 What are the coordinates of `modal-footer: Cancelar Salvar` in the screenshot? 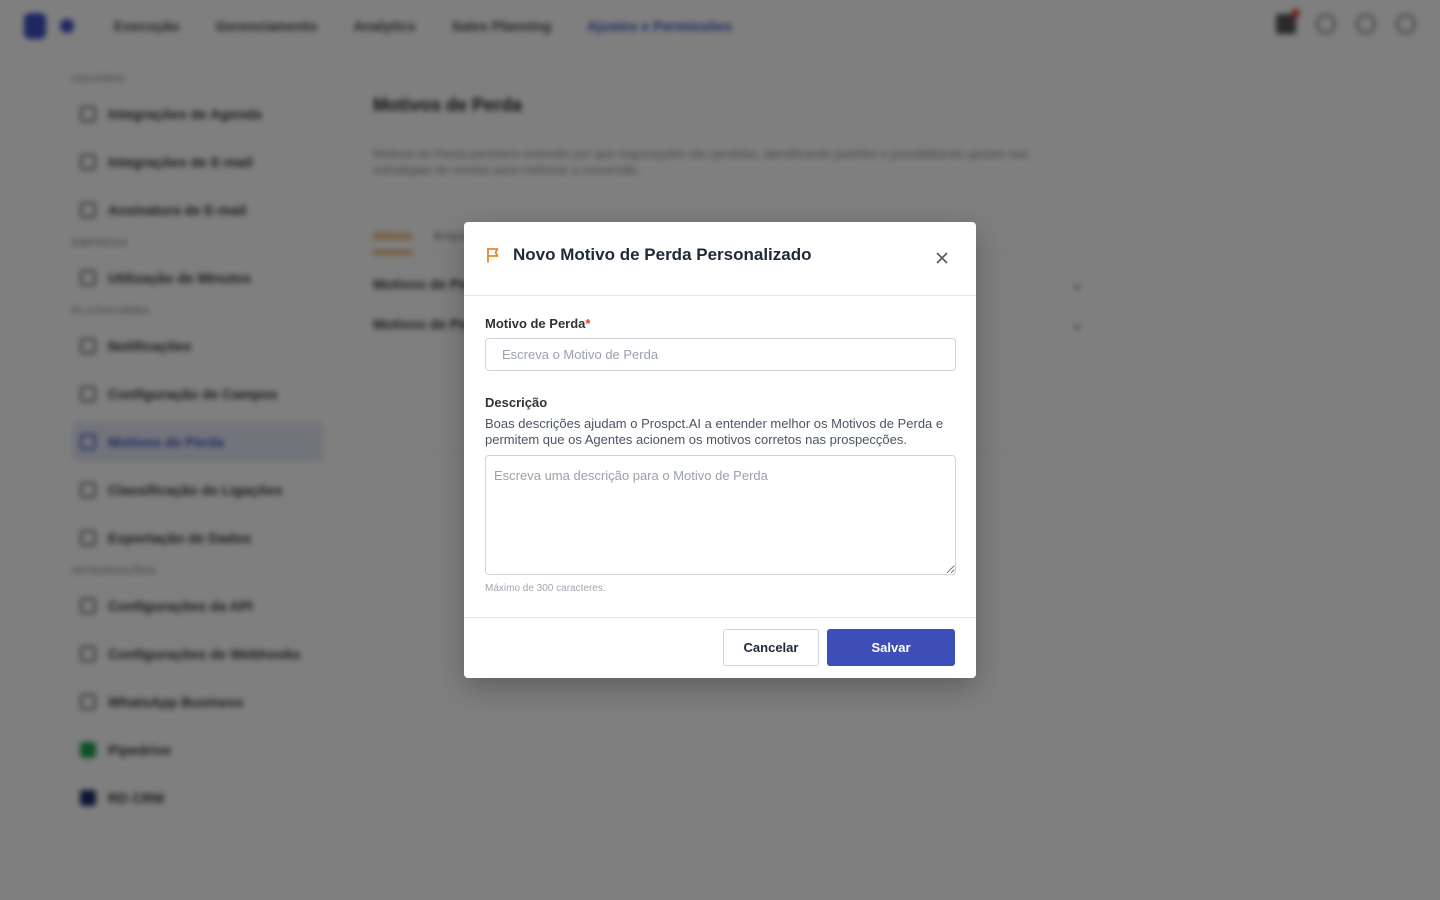 It's located at (720, 647).